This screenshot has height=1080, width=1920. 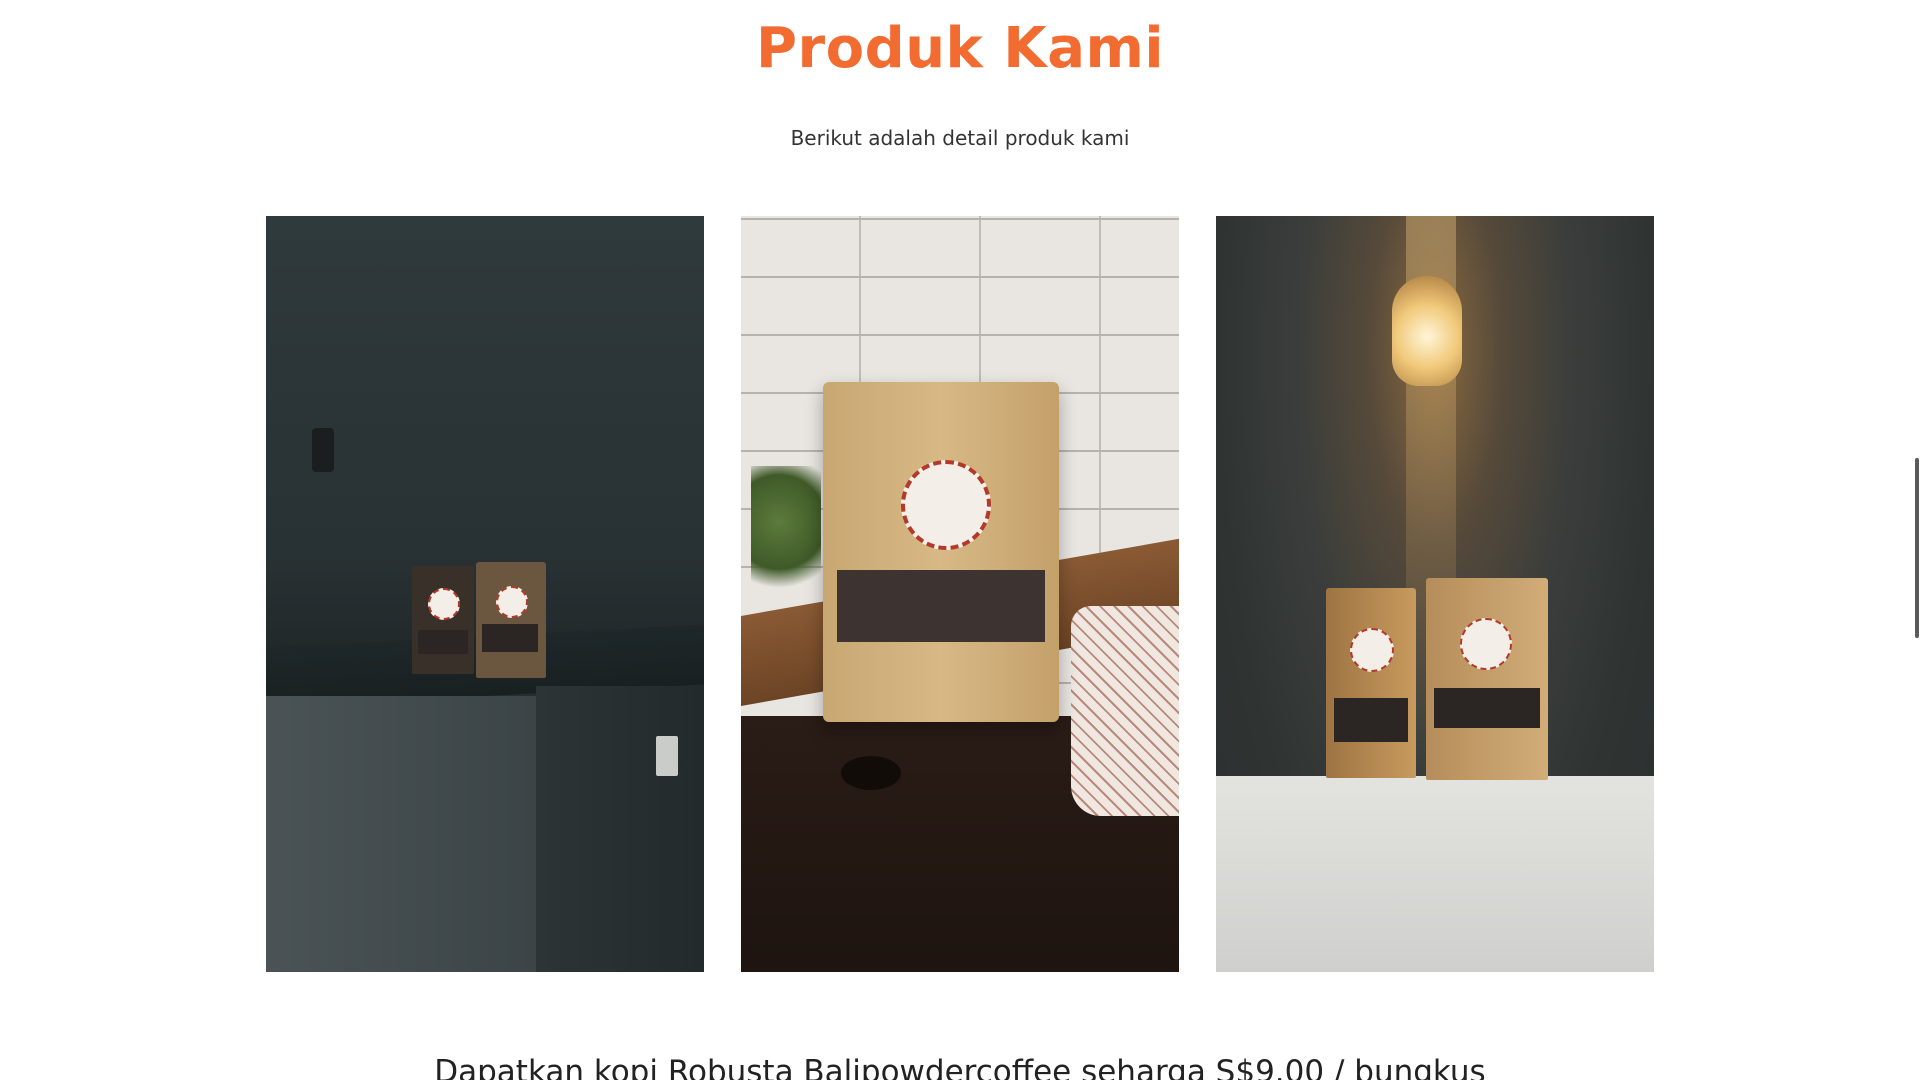 I want to click on page-scrollbar, so click(x=1916, y=540).